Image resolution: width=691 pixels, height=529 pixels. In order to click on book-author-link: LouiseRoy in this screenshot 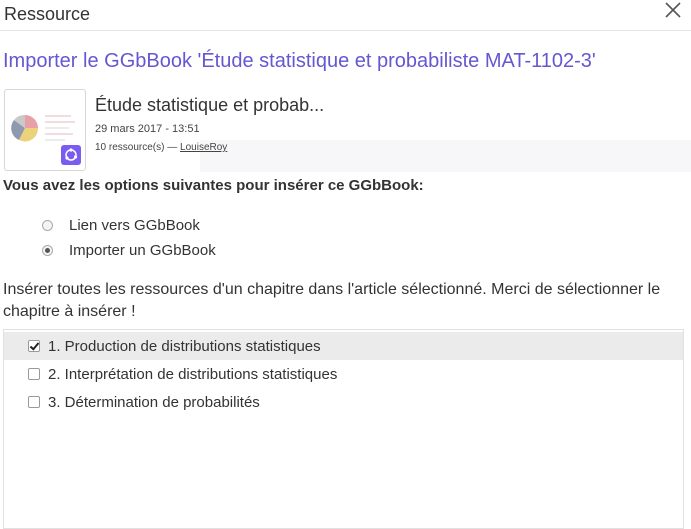, I will do `click(203, 147)`.